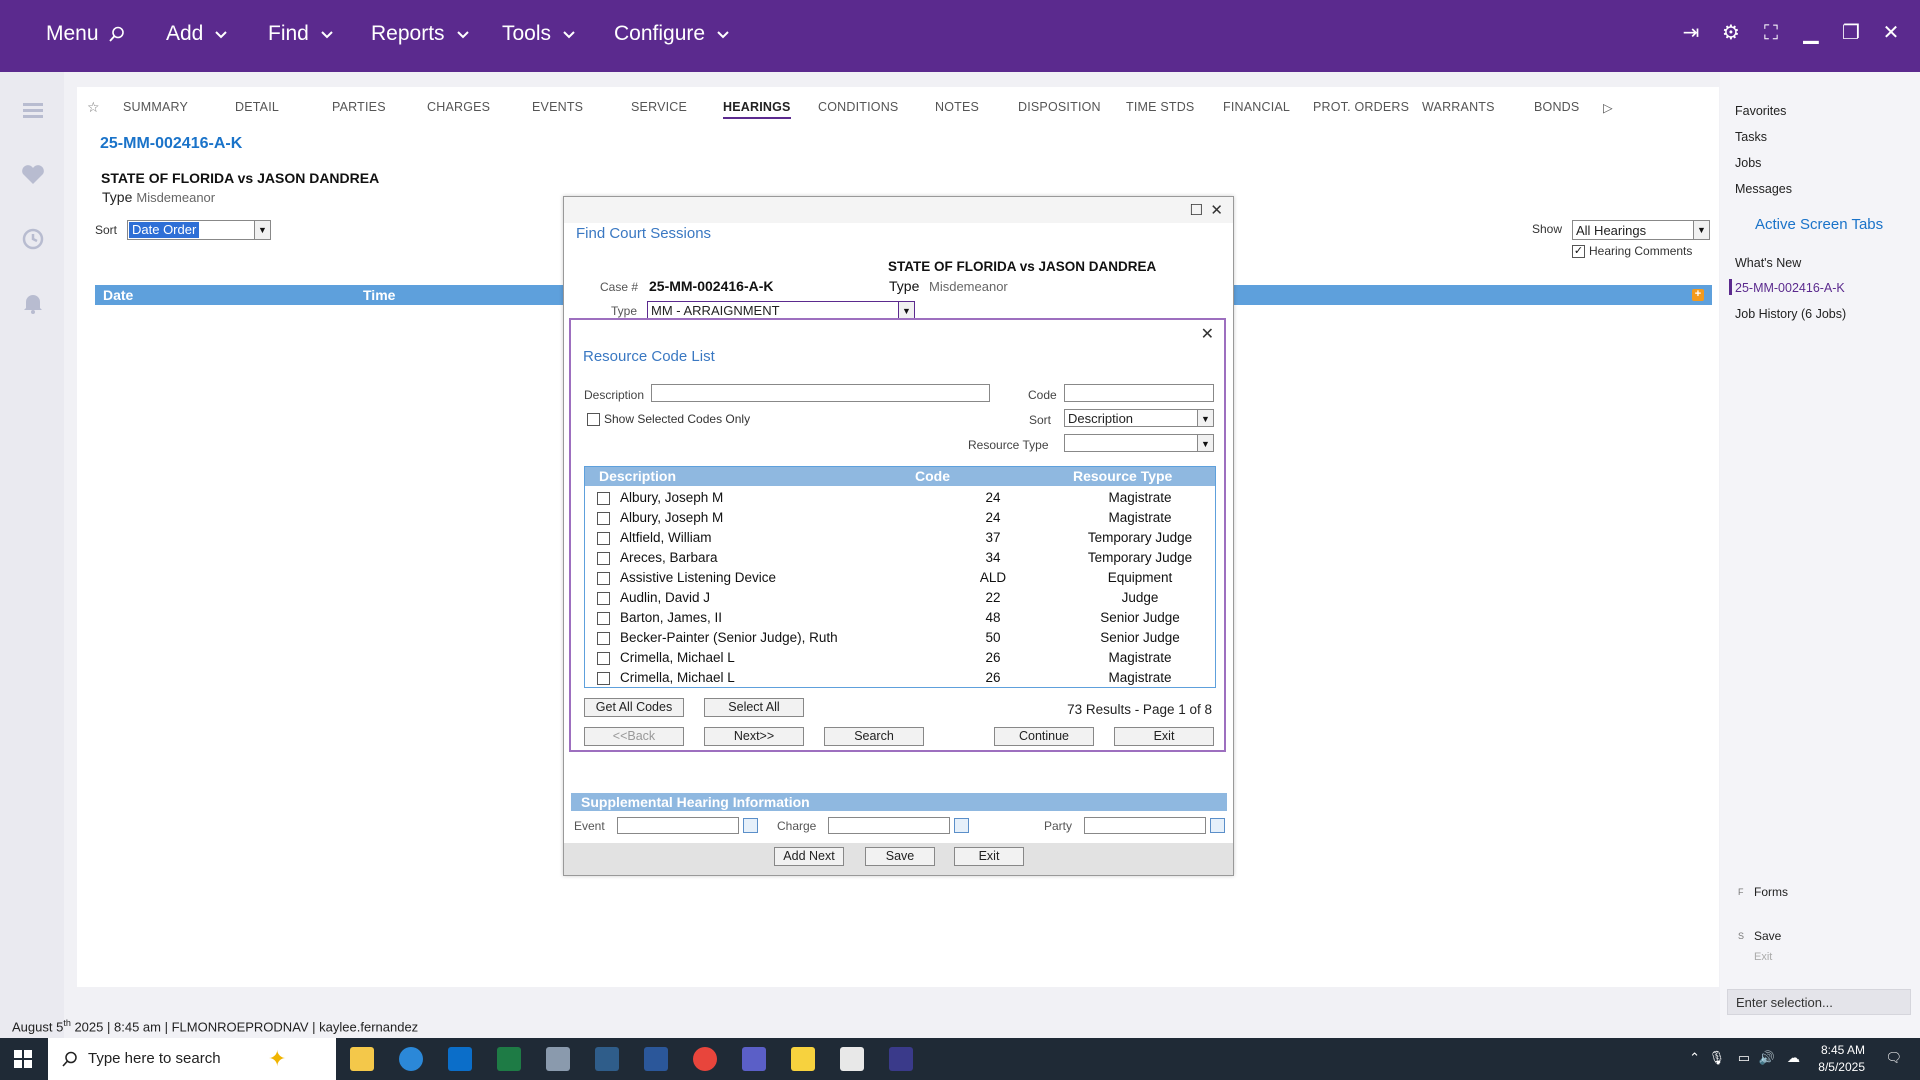 The width and height of the screenshot is (1920, 1080). I want to click on microphone-icon: 🎙, so click(1716, 1058).